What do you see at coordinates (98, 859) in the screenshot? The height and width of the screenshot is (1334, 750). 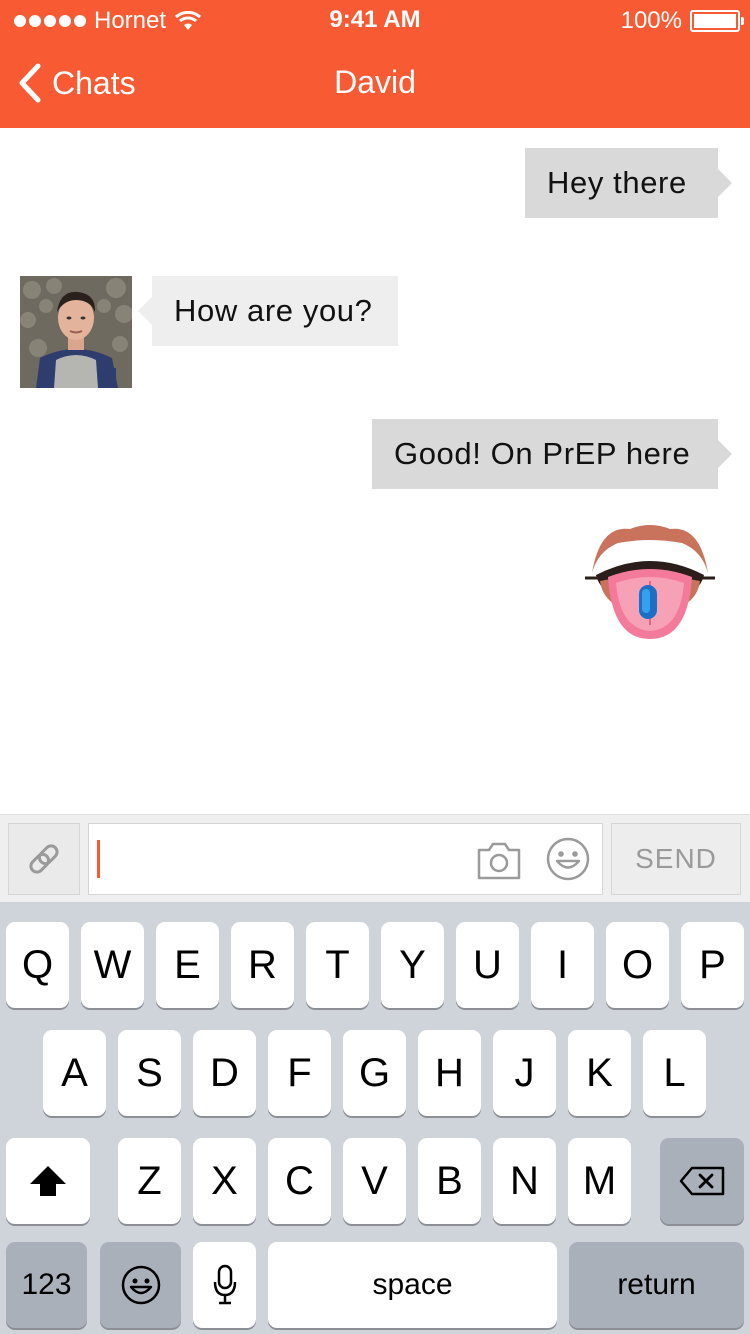 I see `text-caret` at bounding box center [98, 859].